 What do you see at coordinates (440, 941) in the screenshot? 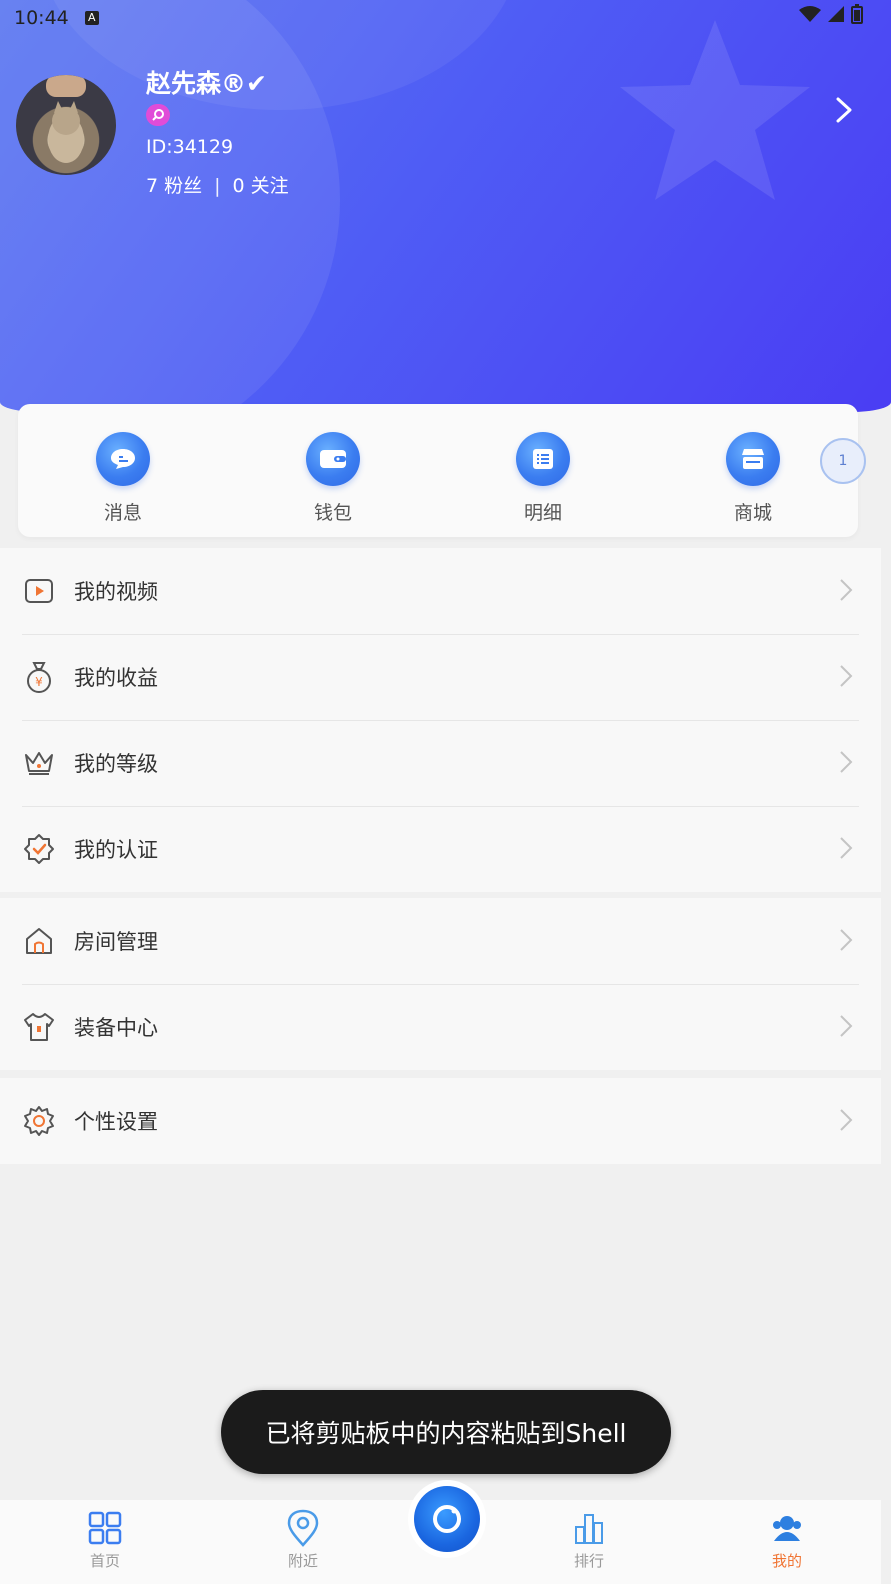
I see `menu-item-room-management: 房间管理` at bounding box center [440, 941].